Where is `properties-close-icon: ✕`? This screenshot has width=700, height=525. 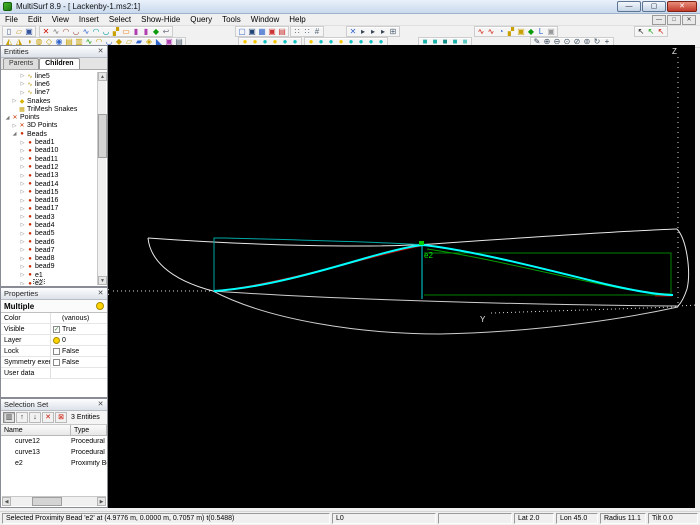
properties-close-icon: ✕ is located at coordinates (100, 293).